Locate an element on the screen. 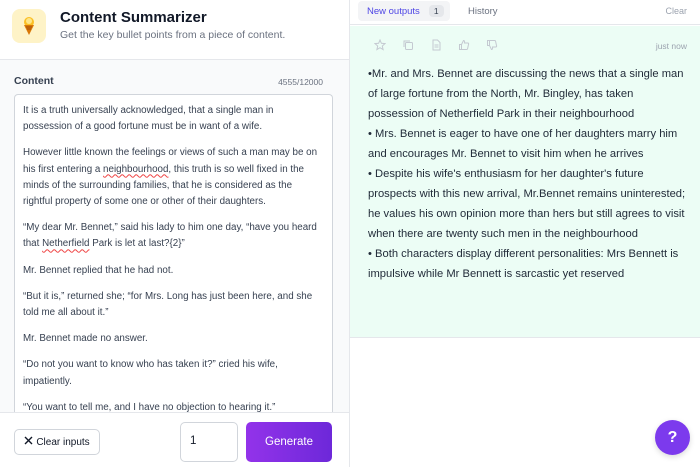  paragraph-text: Park is let at last?{2}” is located at coordinates (137, 244).